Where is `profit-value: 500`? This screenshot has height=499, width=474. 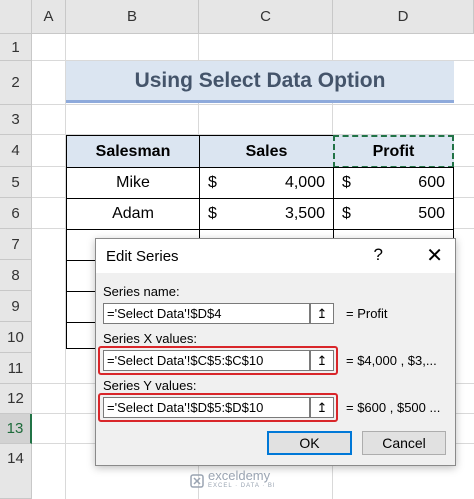 profit-value: 500 is located at coordinates (431, 213).